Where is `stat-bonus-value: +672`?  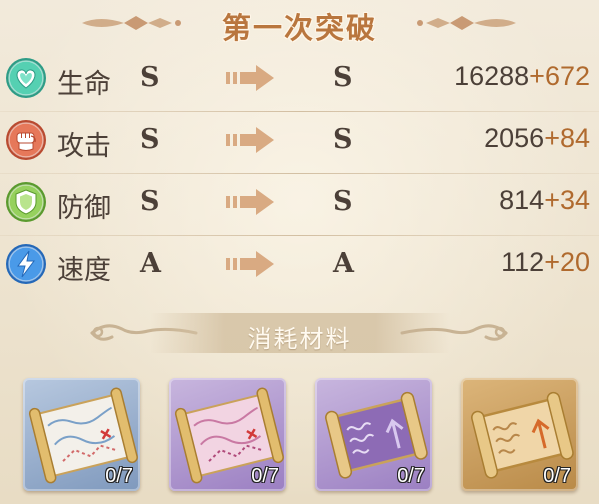
stat-bonus-value: +672 is located at coordinates (559, 76).